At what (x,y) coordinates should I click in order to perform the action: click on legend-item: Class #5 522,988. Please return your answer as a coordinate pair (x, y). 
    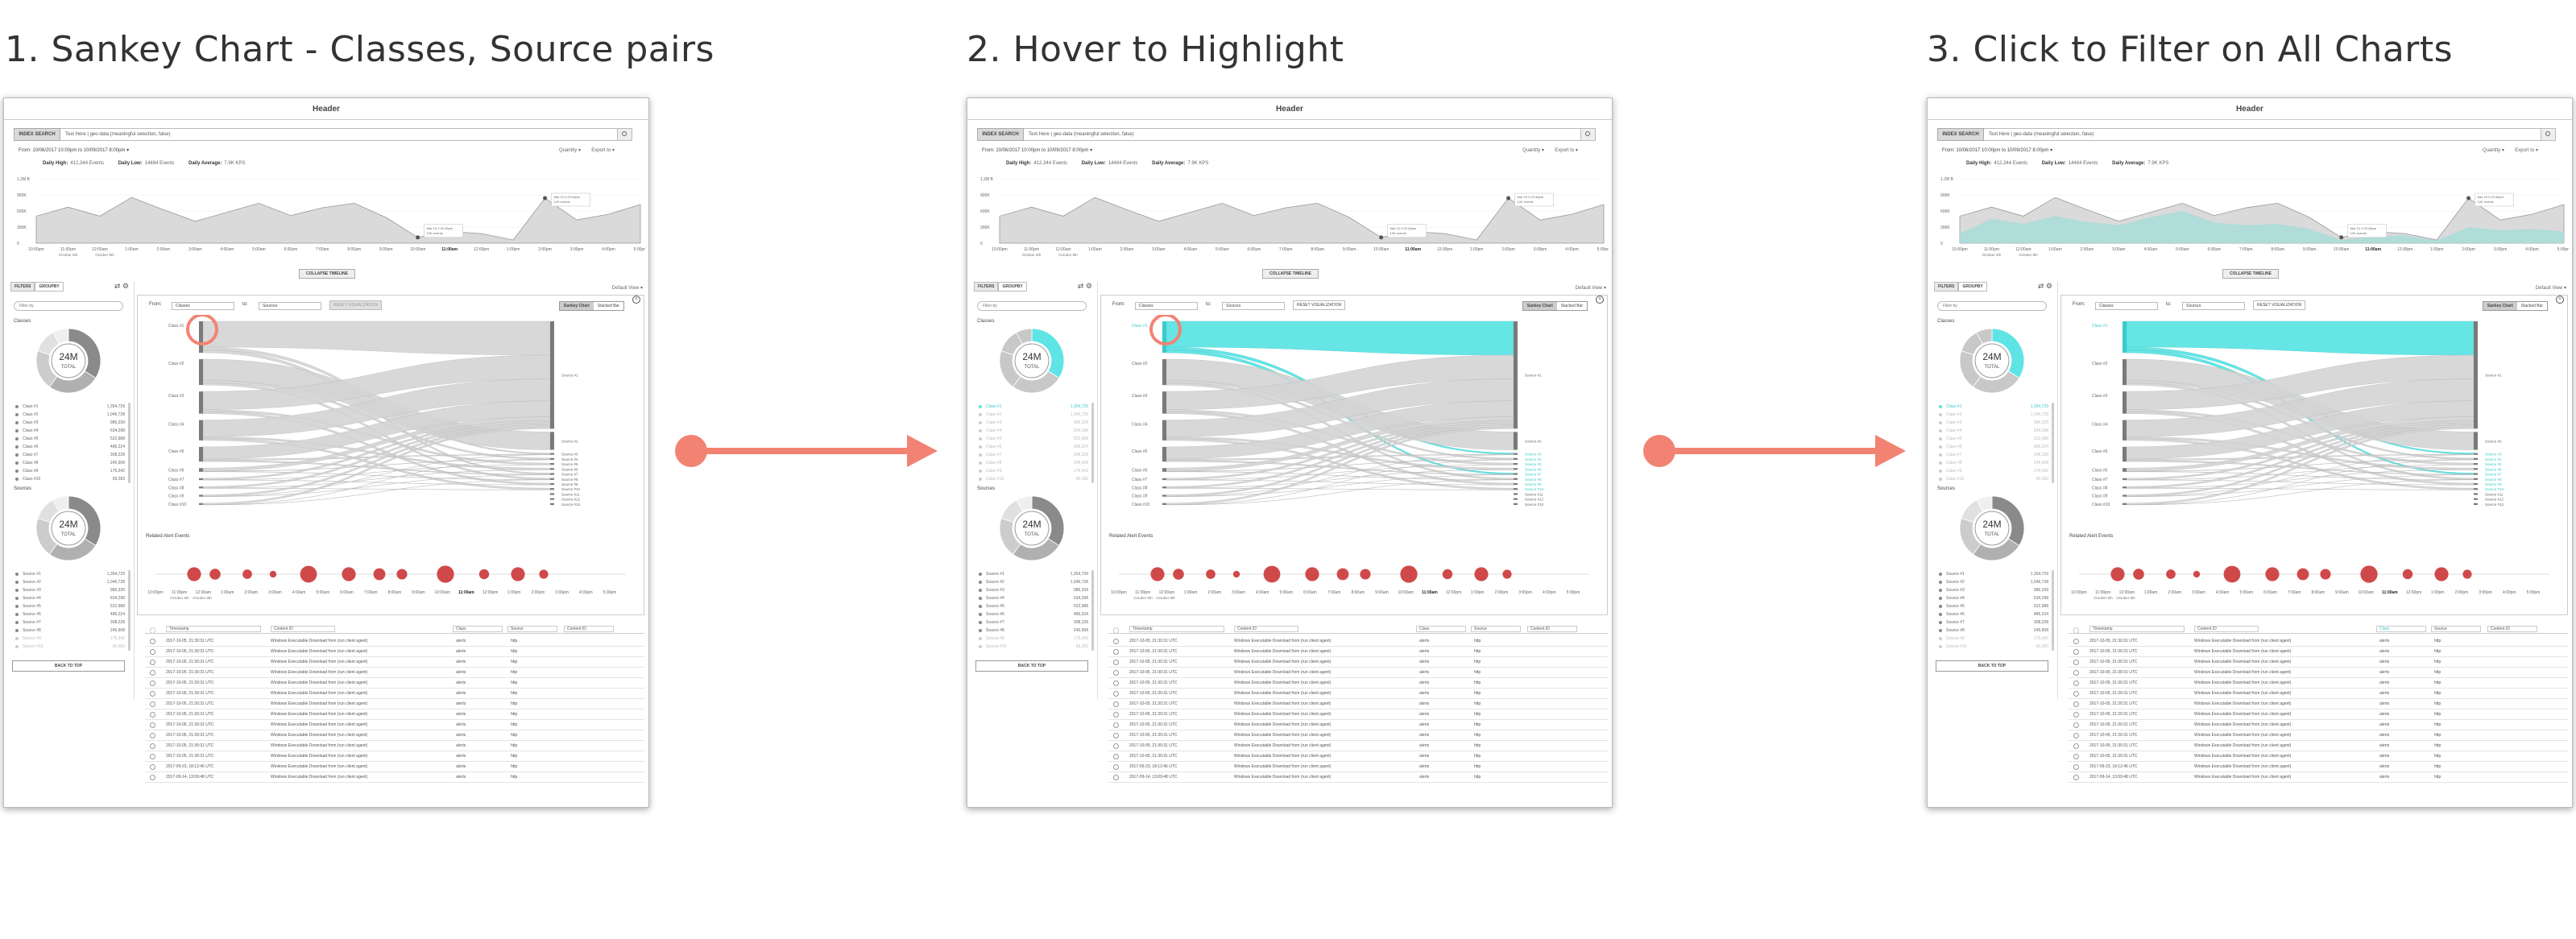
    Looking at the image, I should click on (1033, 439).